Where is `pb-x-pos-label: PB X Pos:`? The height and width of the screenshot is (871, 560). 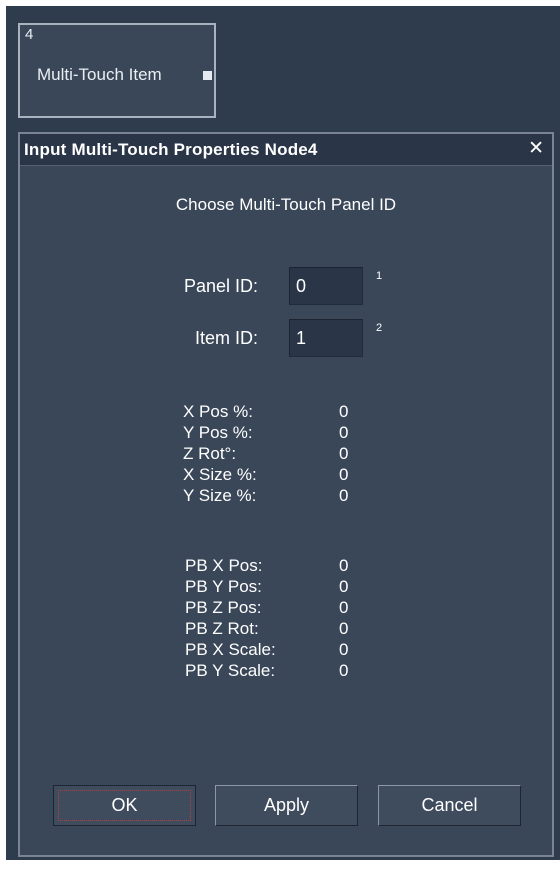
pb-x-pos-label: PB X Pos: is located at coordinates (224, 565).